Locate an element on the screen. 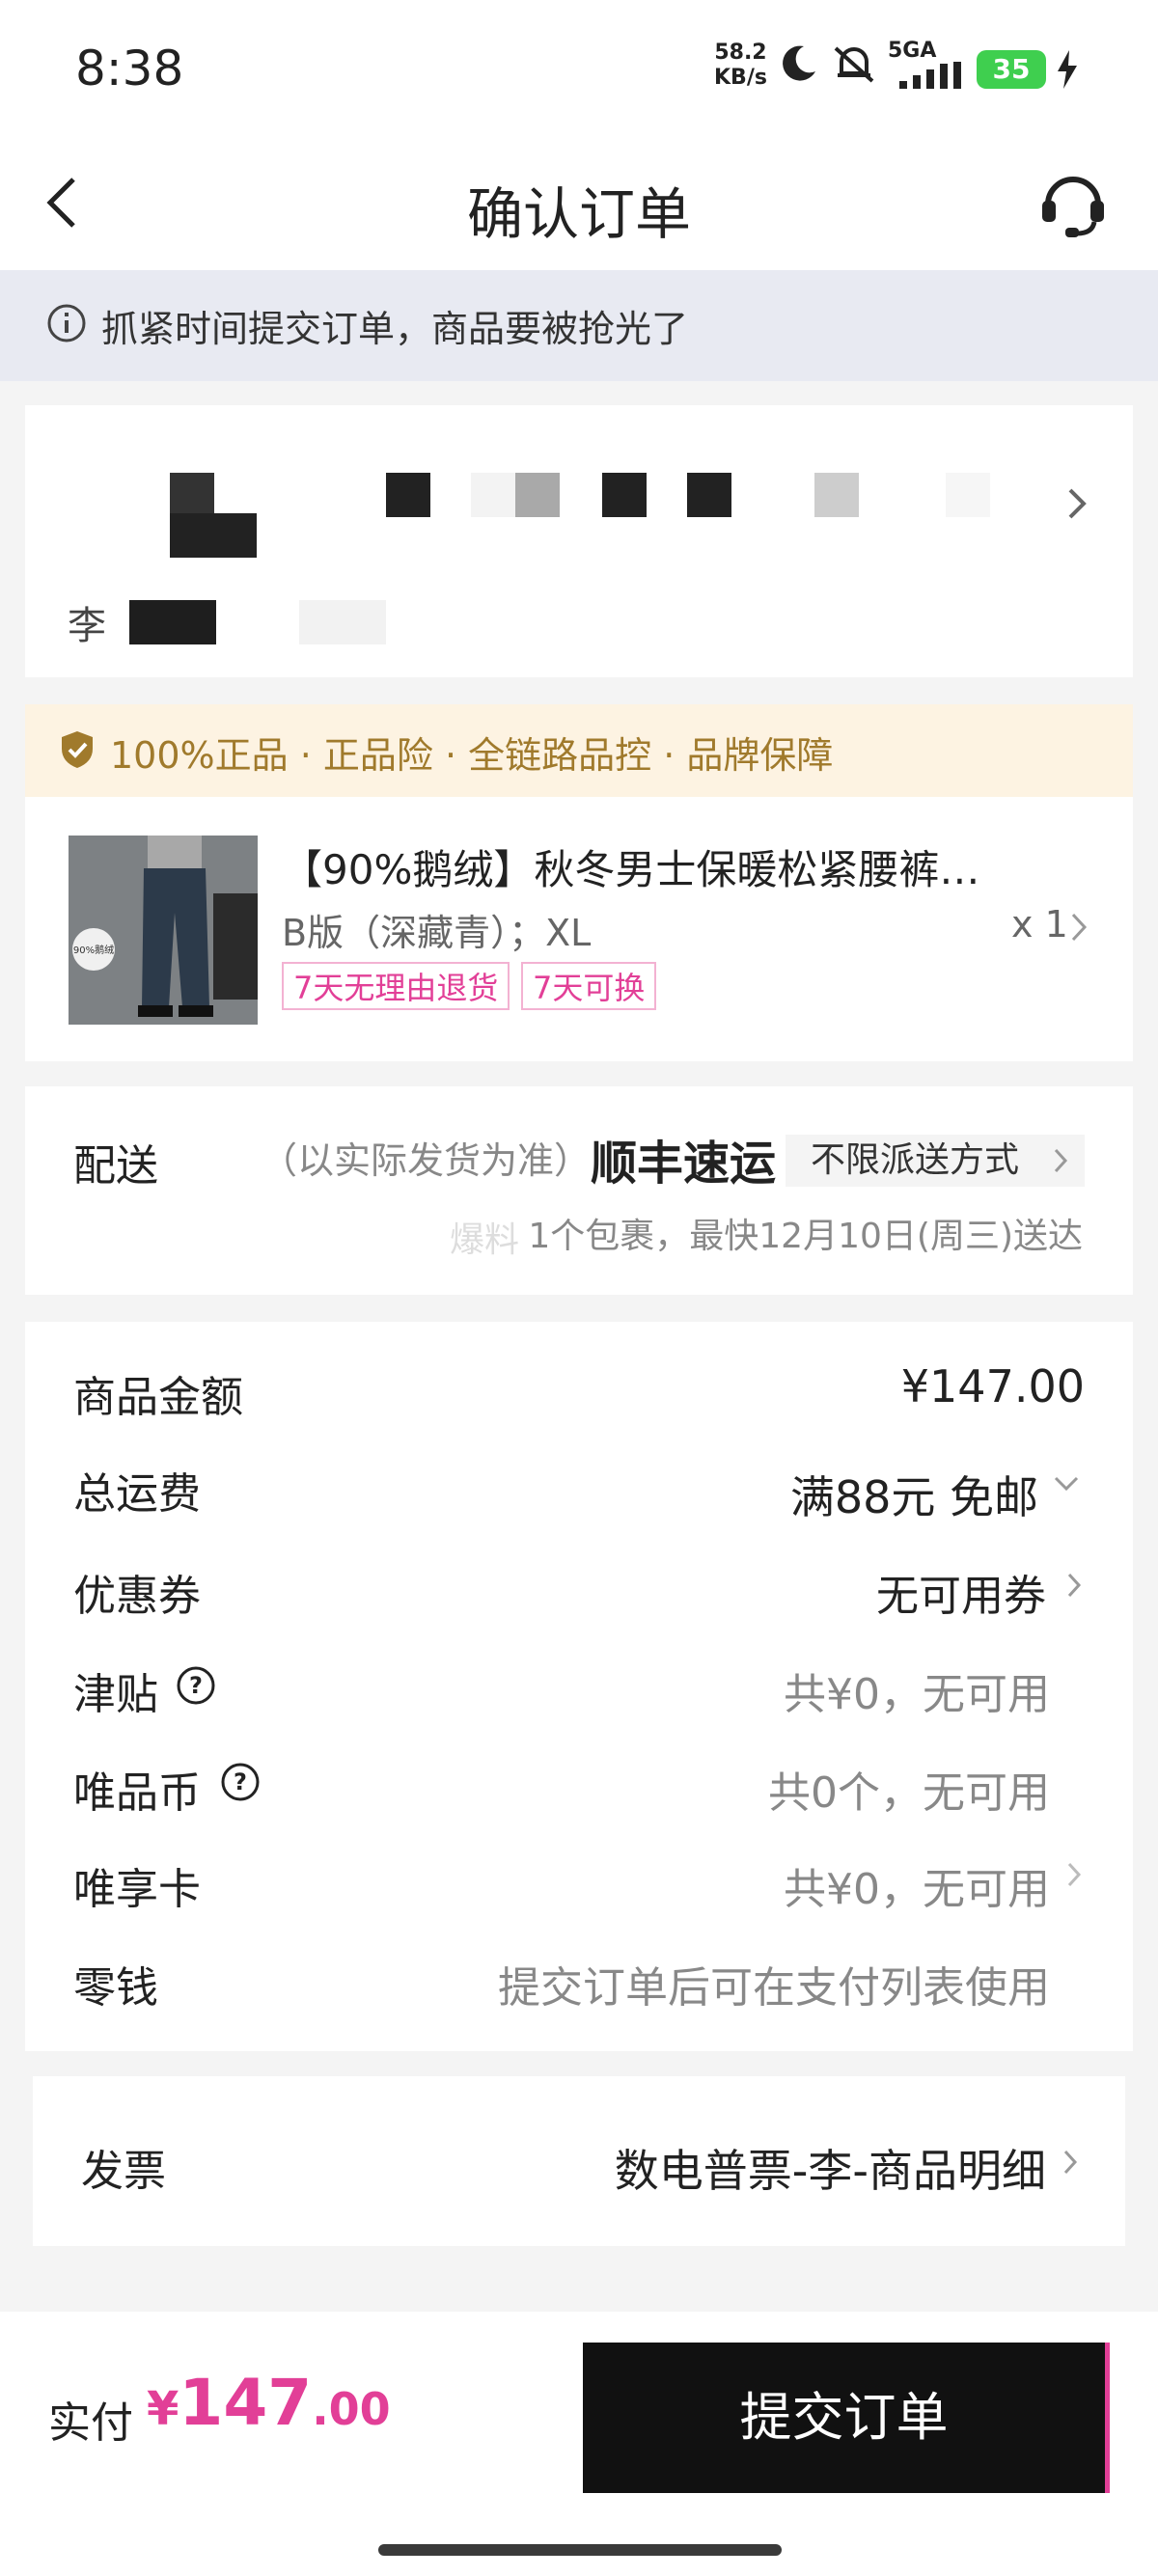 The height and width of the screenshot is (2576, 1158). coin-help-icon: ? is located at coordinates (240, 1782).